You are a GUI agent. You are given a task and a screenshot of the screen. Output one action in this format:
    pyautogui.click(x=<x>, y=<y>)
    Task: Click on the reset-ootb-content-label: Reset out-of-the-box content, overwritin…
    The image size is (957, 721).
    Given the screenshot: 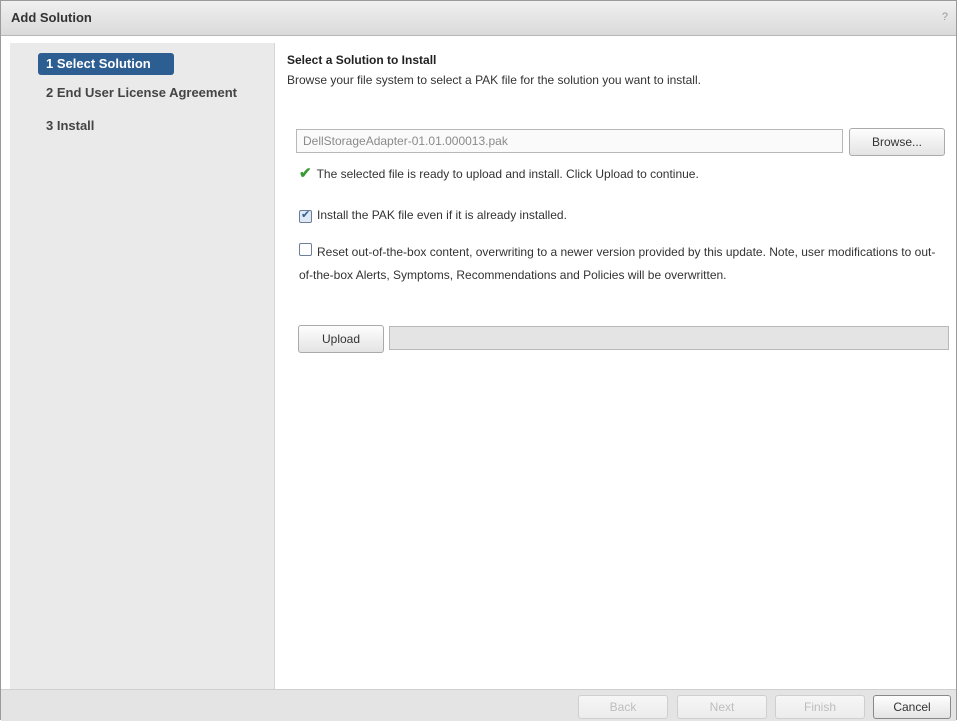 What is the action you would take?
    pyautogui.click(x=617, y=263)
    